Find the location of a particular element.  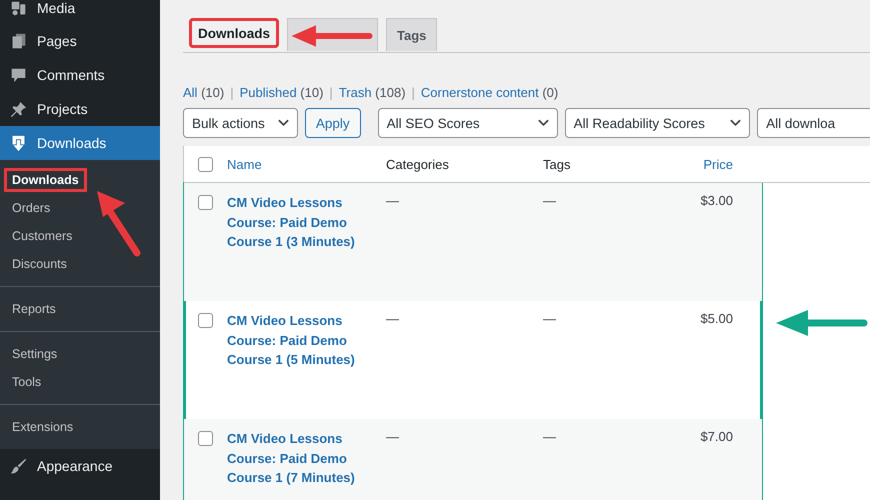

filter-dropdown: All Readability Scores is located at coordinates (657, 123).